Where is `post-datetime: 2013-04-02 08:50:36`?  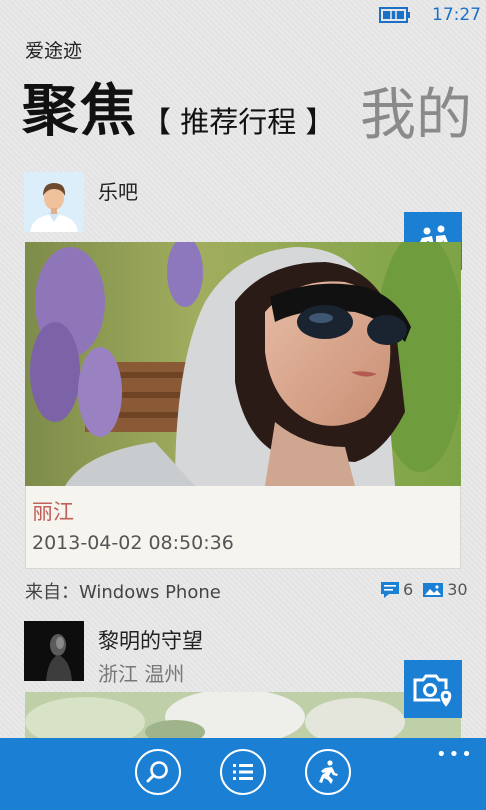 post-datetime: 2013-04-02 08:50:36 is located at coordinates (133, 543).